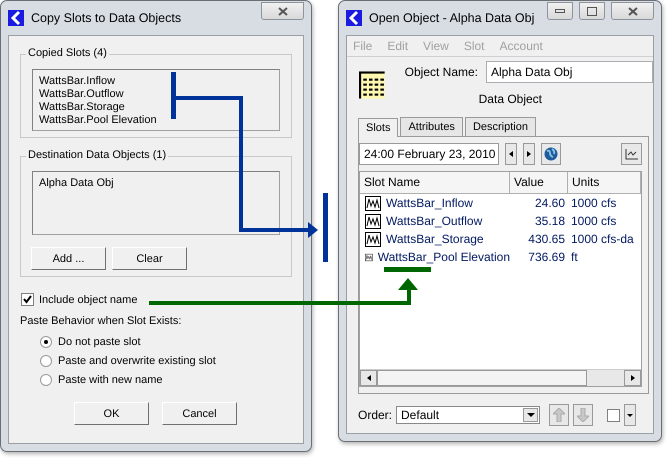 The height and width of the screenshot is (458, 668). Describe the element at coordinates (67, 53) in the screenshot. I see `group-label: Copied Slots (4)` at that location.